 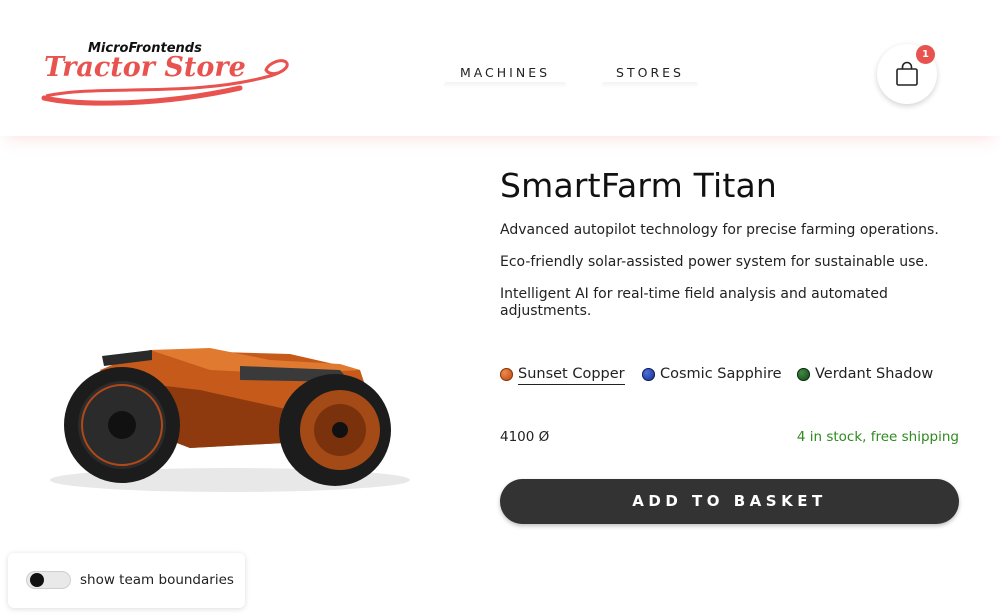 What do you see at coordinates (729, 501) in the screenshot?
I see `add-to-basket-button: ADD TO BASKET` at bounding box center [729, 501].